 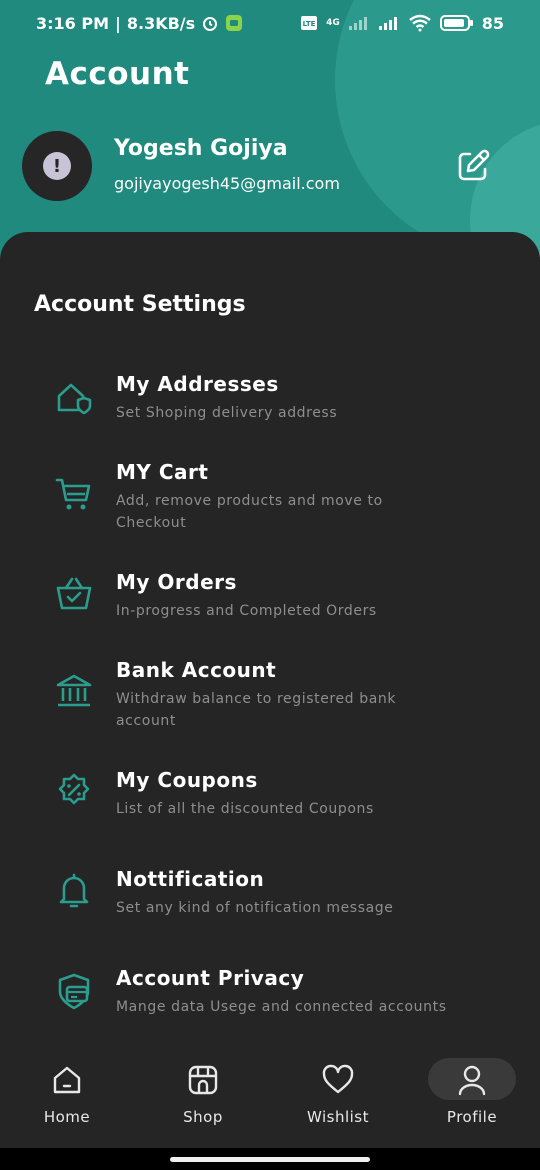 What do you see at coordinates (203, 1080) in the screenshot?
I see `shop-icon` at bounding box center [203, 1080].